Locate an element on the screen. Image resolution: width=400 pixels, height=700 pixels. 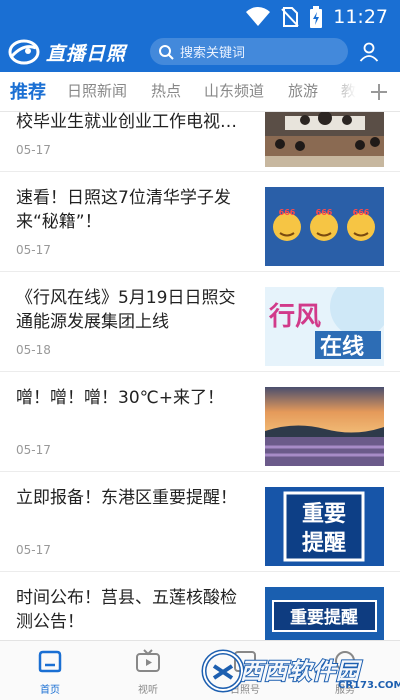
app-logo: 直播日照 is located at coordinates (67, 52).